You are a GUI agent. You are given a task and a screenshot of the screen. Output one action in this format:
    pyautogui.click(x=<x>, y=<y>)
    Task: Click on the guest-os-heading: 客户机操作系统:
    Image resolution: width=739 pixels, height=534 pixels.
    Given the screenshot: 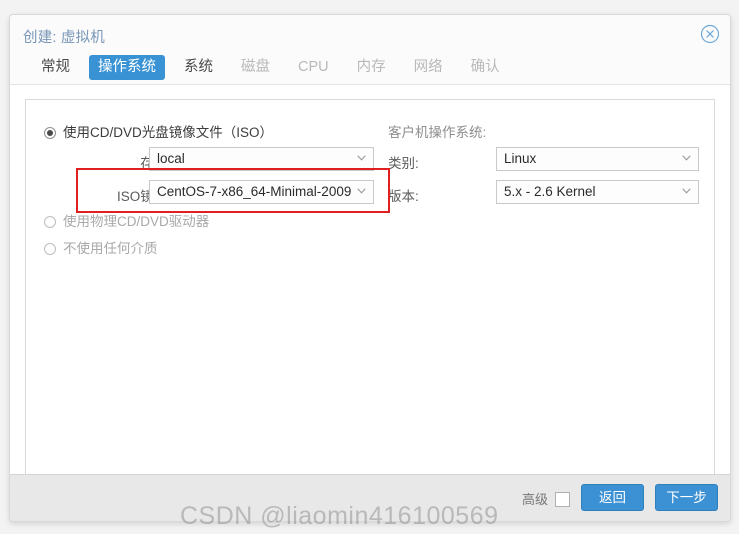 What is the action you would take?
    pyautogui.click(x=437, y=132)
    